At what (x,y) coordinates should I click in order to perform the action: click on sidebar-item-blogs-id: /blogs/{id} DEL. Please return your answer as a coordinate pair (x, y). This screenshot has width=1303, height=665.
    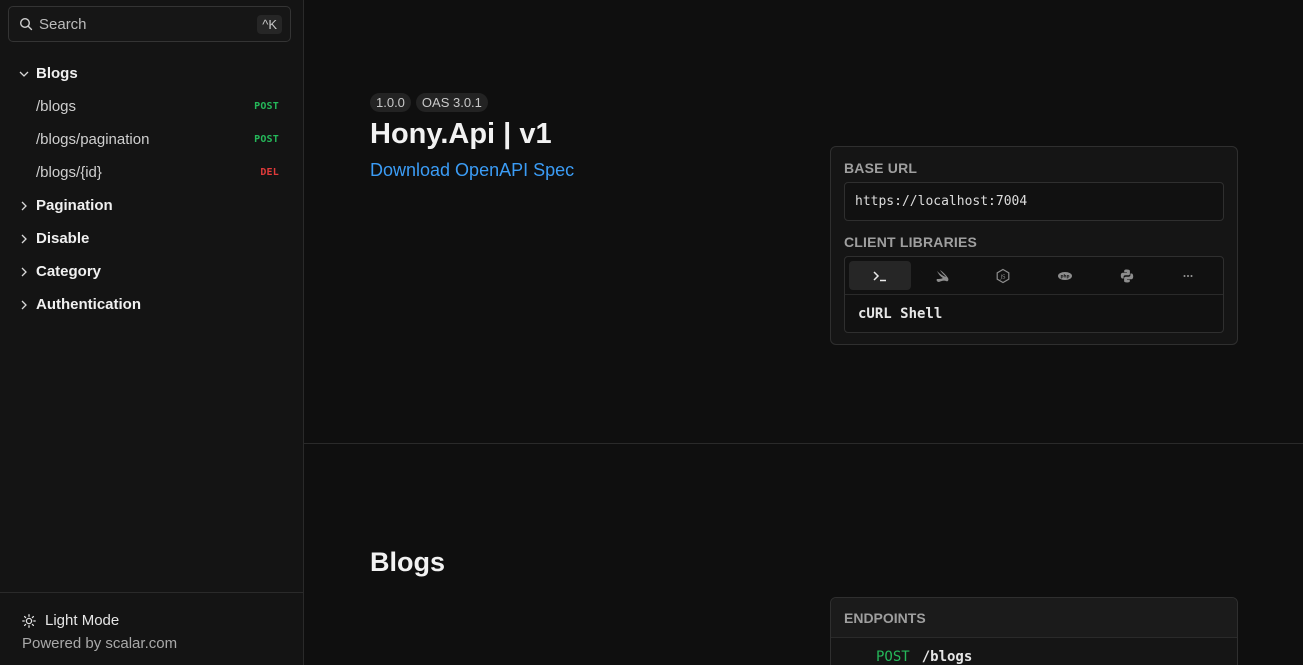
    Looking at the image, I should click on (151, 172).